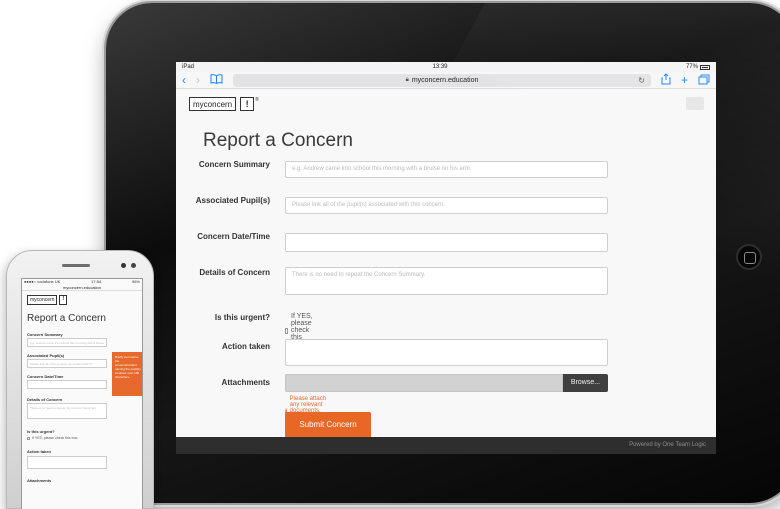 The image size is (780, 509). I want to click on status-bar: iPad 13:39 77%, so click(446, 67).